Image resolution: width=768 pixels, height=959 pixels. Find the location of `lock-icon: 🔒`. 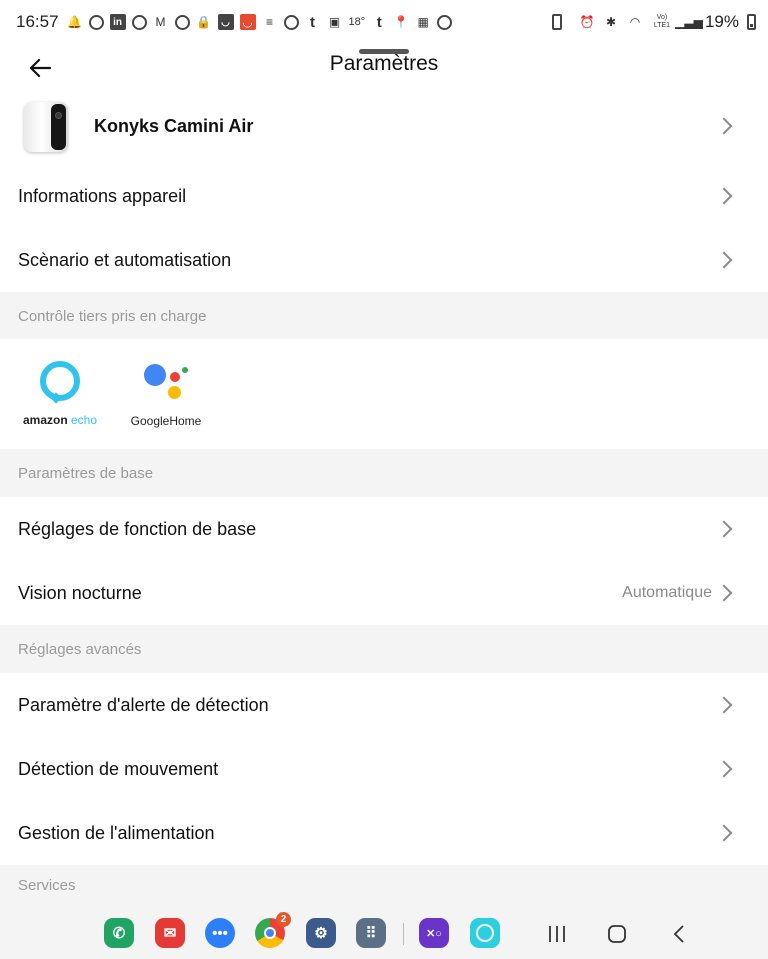

lock-icon: 🔒 is located at coordinates (204, 22).